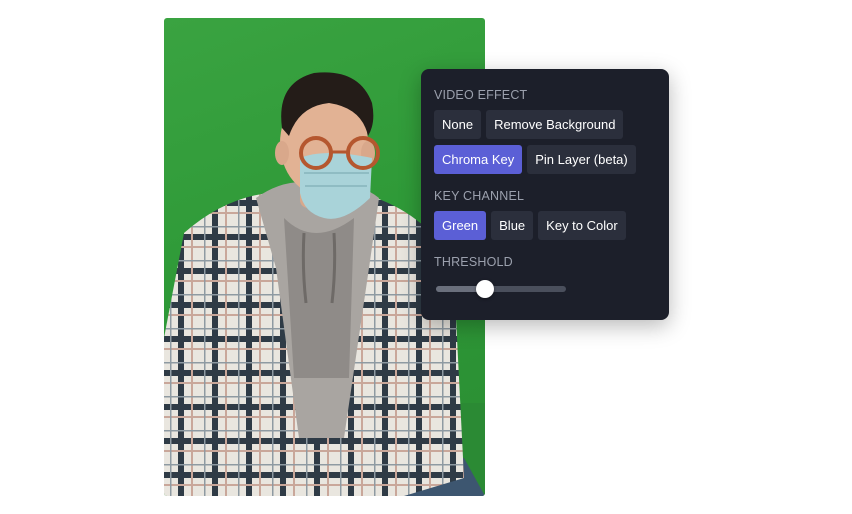  What do you see at coordinates (481, 95) in the screenshot?
I see `video-effect-label: VIDEO EFFECT` at bounding box center [481, 95].